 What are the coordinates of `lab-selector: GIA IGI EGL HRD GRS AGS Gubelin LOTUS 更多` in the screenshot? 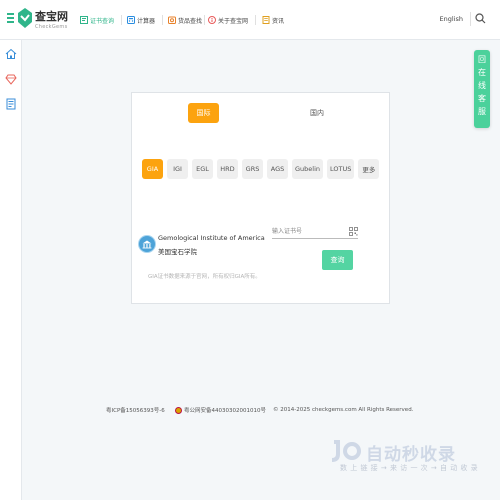 It's located at (261, 169).